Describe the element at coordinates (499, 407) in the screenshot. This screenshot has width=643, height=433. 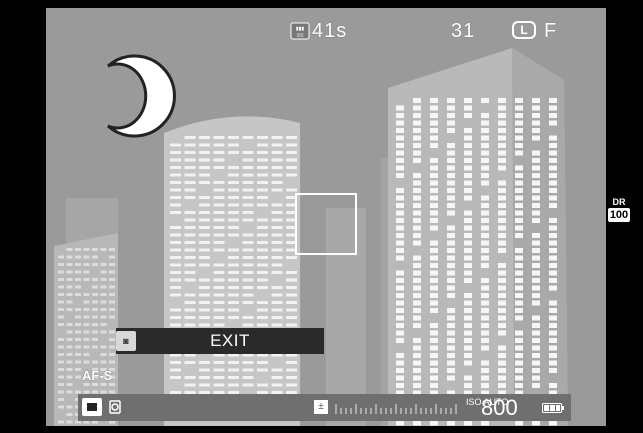
I see `iso-value: 800` at that location.